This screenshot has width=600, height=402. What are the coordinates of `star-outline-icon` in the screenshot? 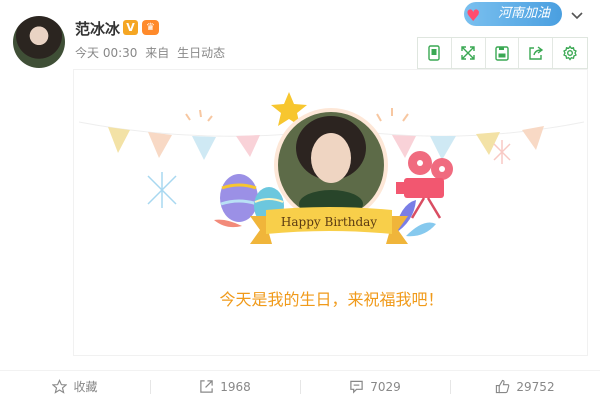 It's located at (60, 386).